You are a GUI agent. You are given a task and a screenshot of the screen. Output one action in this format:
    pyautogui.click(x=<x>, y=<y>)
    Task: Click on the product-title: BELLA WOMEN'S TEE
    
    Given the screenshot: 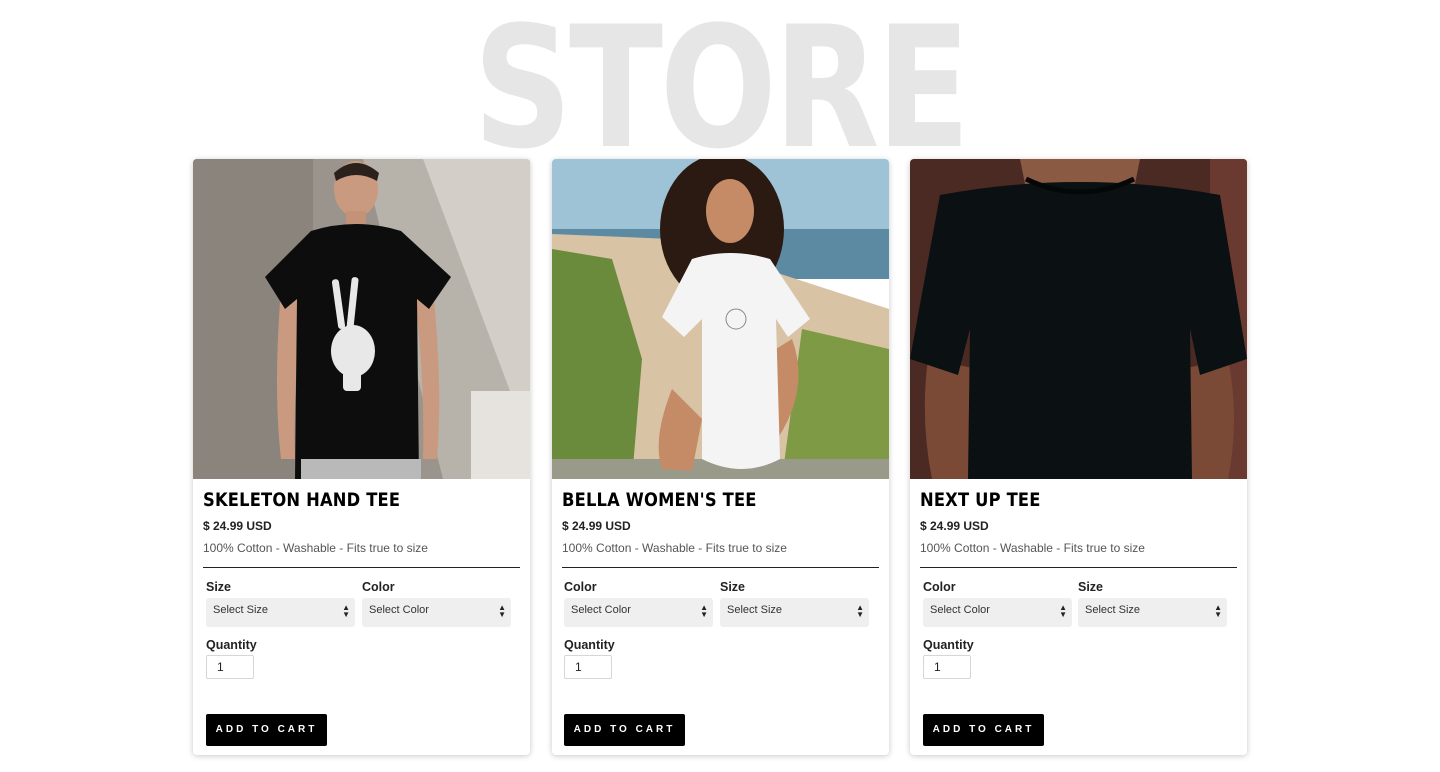 What is the action you would take?
    pyautogui.click(x=659, y=500)
    